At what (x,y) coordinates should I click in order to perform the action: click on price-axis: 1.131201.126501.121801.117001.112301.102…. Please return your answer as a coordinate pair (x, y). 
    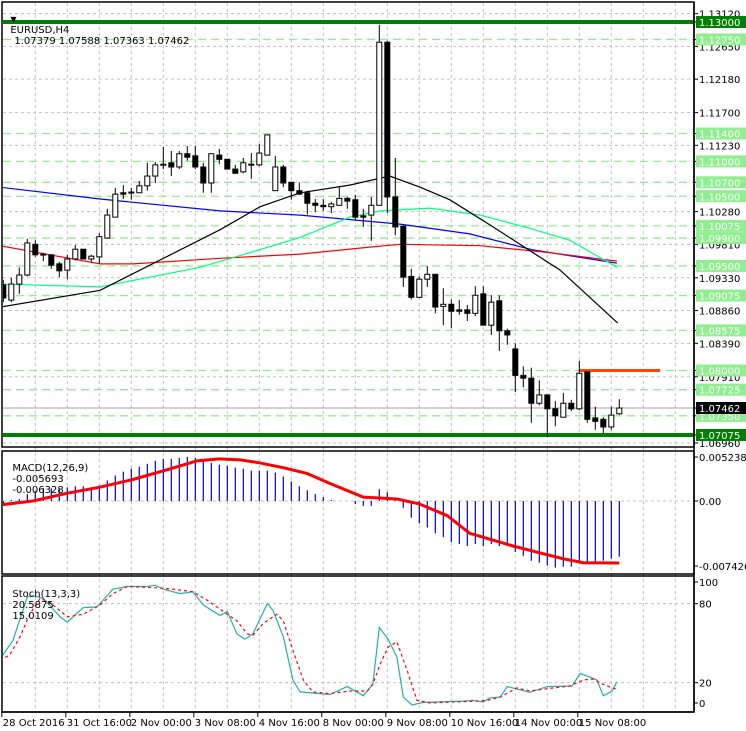
    Looking at the image, I should click on (719, 357).